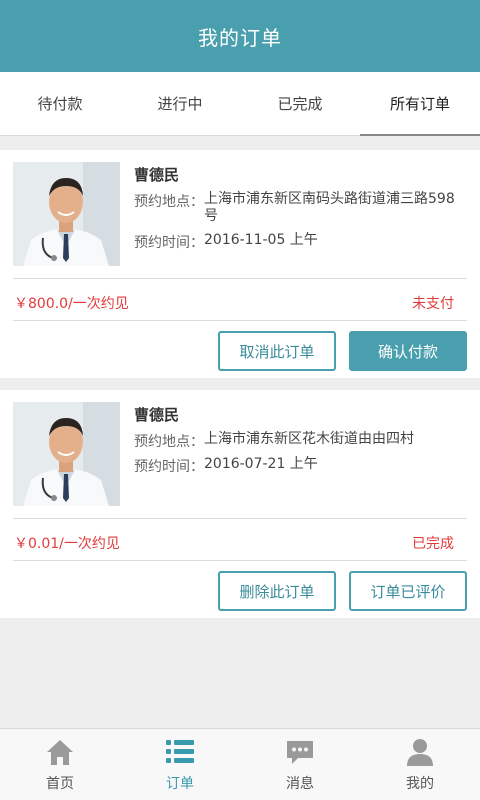 The height and width of the screenshot is (800, 480). What do you see at coordinates (180, 752) in the screenshot?
I see `list-icon` at bounding box center [180, 752].